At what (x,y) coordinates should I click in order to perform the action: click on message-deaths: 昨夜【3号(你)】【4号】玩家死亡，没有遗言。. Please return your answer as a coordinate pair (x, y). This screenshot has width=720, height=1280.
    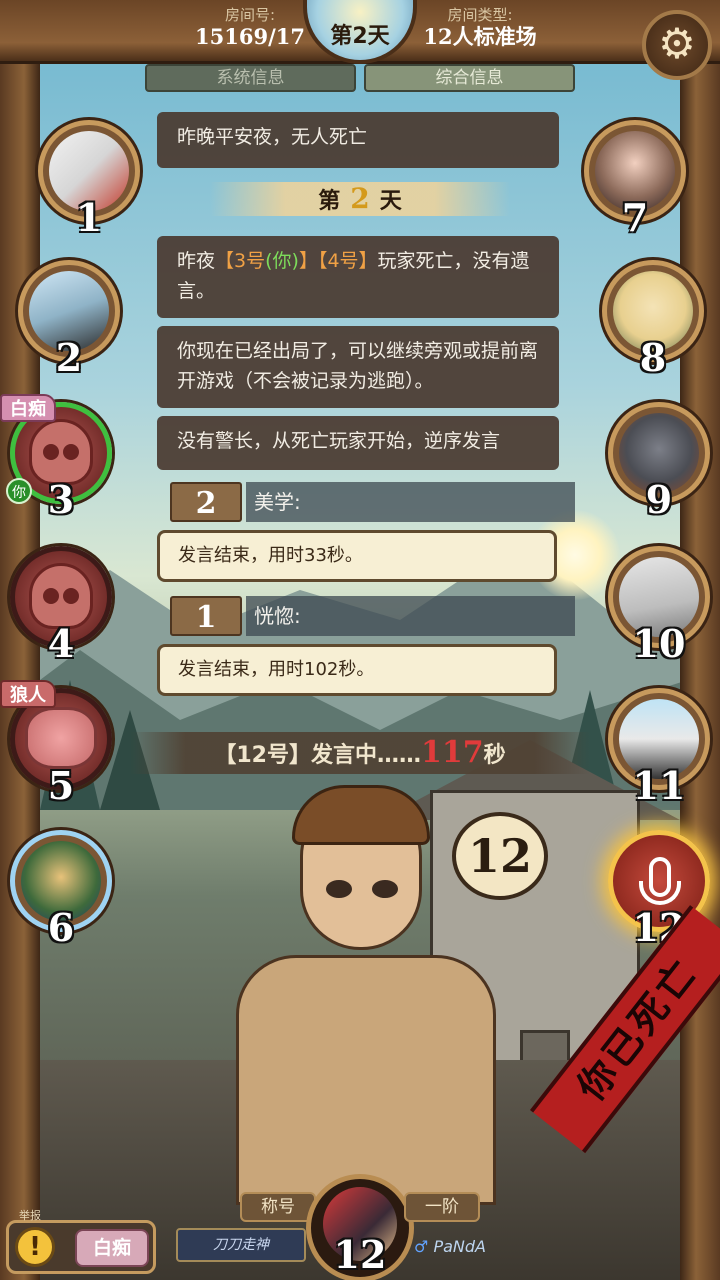
    Looking at the image, I should click on (358, 277).